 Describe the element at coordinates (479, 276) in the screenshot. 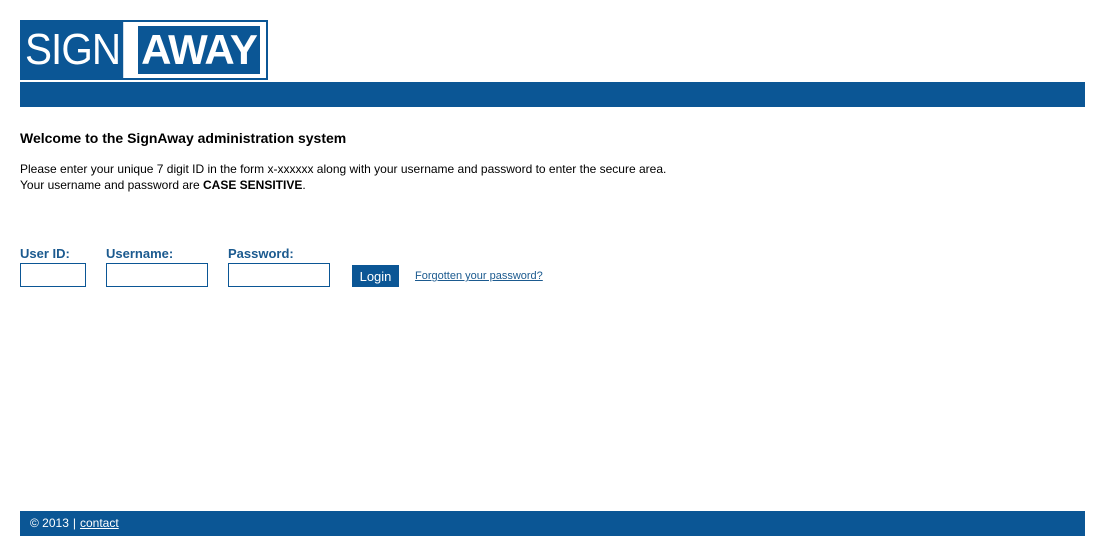

I see `forgot-password-link: Forgotten your password?` at that location.